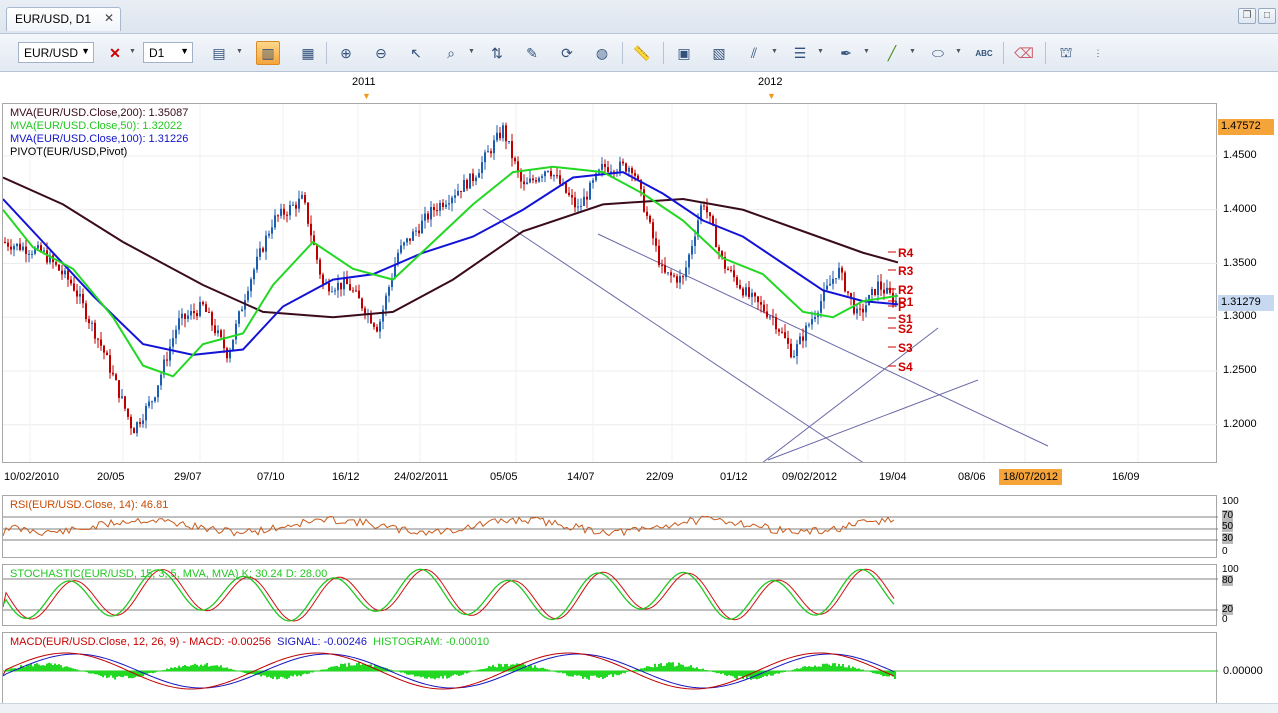 The image size is (1278, 713). I want to click on scale-icon: ⇅, so click(497, 53).